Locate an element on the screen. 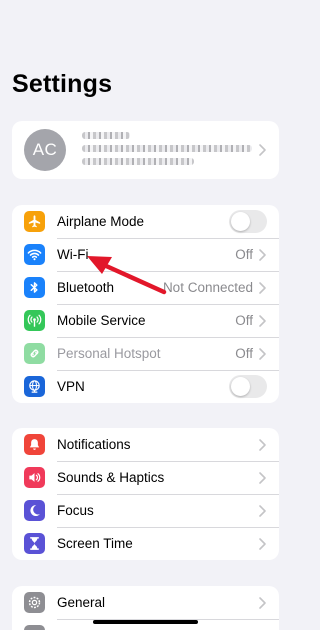 The height and width of the screenshot is (630, 320). mobile-service-label: Mobile Service is located at coordinates (101, 320).